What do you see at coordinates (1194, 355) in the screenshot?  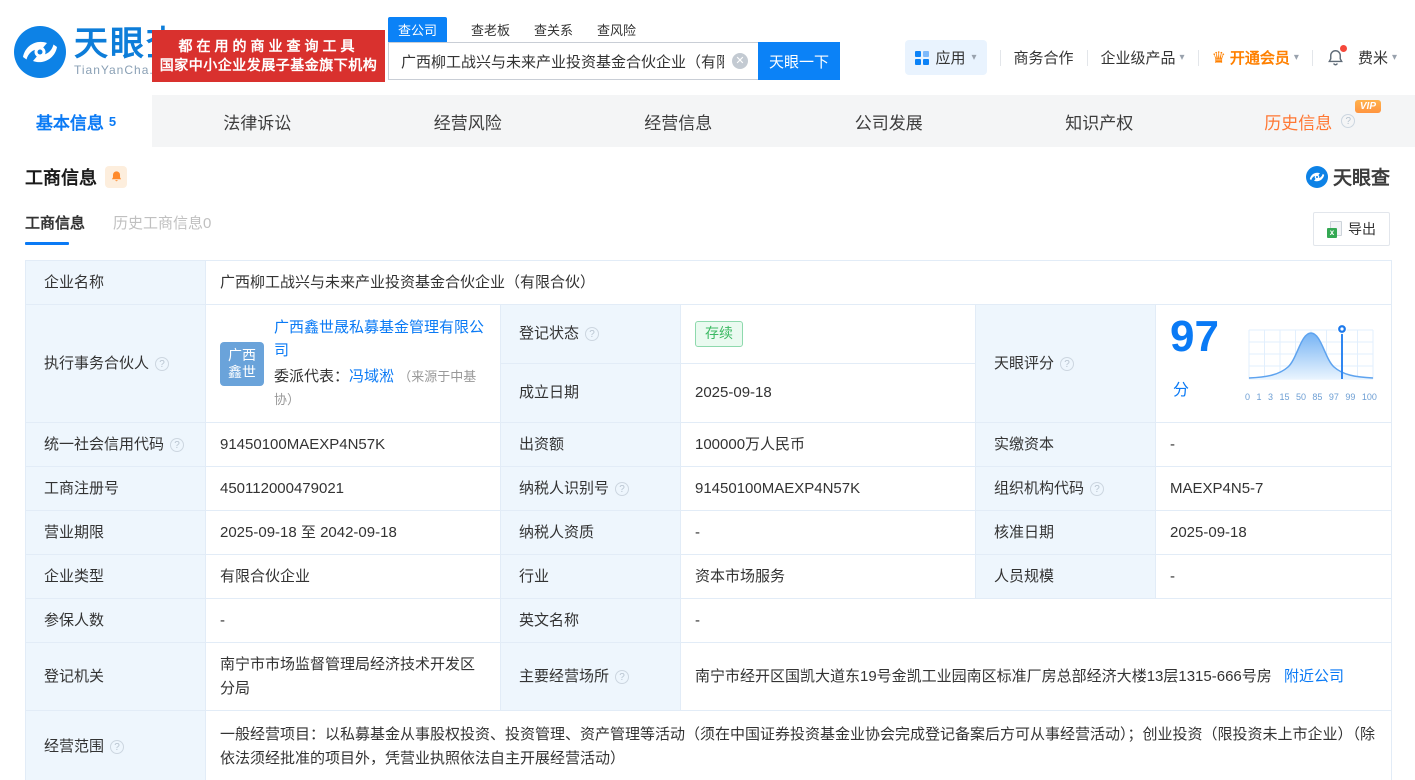 I see `score-number: 97分` at bounding box center [1194, 355].